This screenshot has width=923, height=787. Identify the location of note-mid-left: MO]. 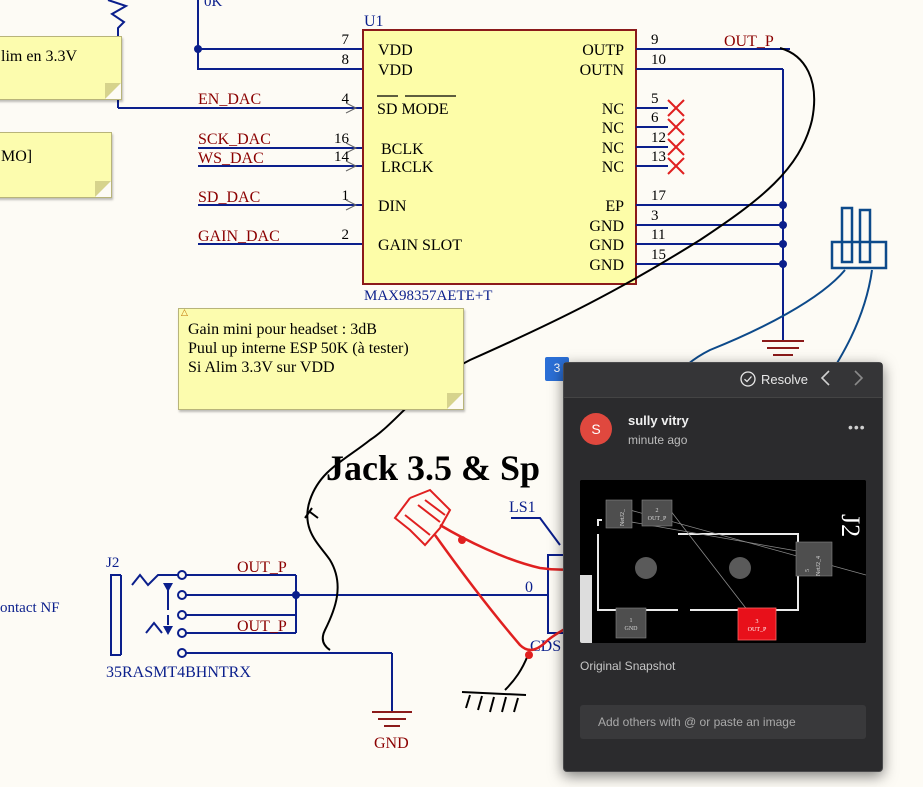
(56, 165).